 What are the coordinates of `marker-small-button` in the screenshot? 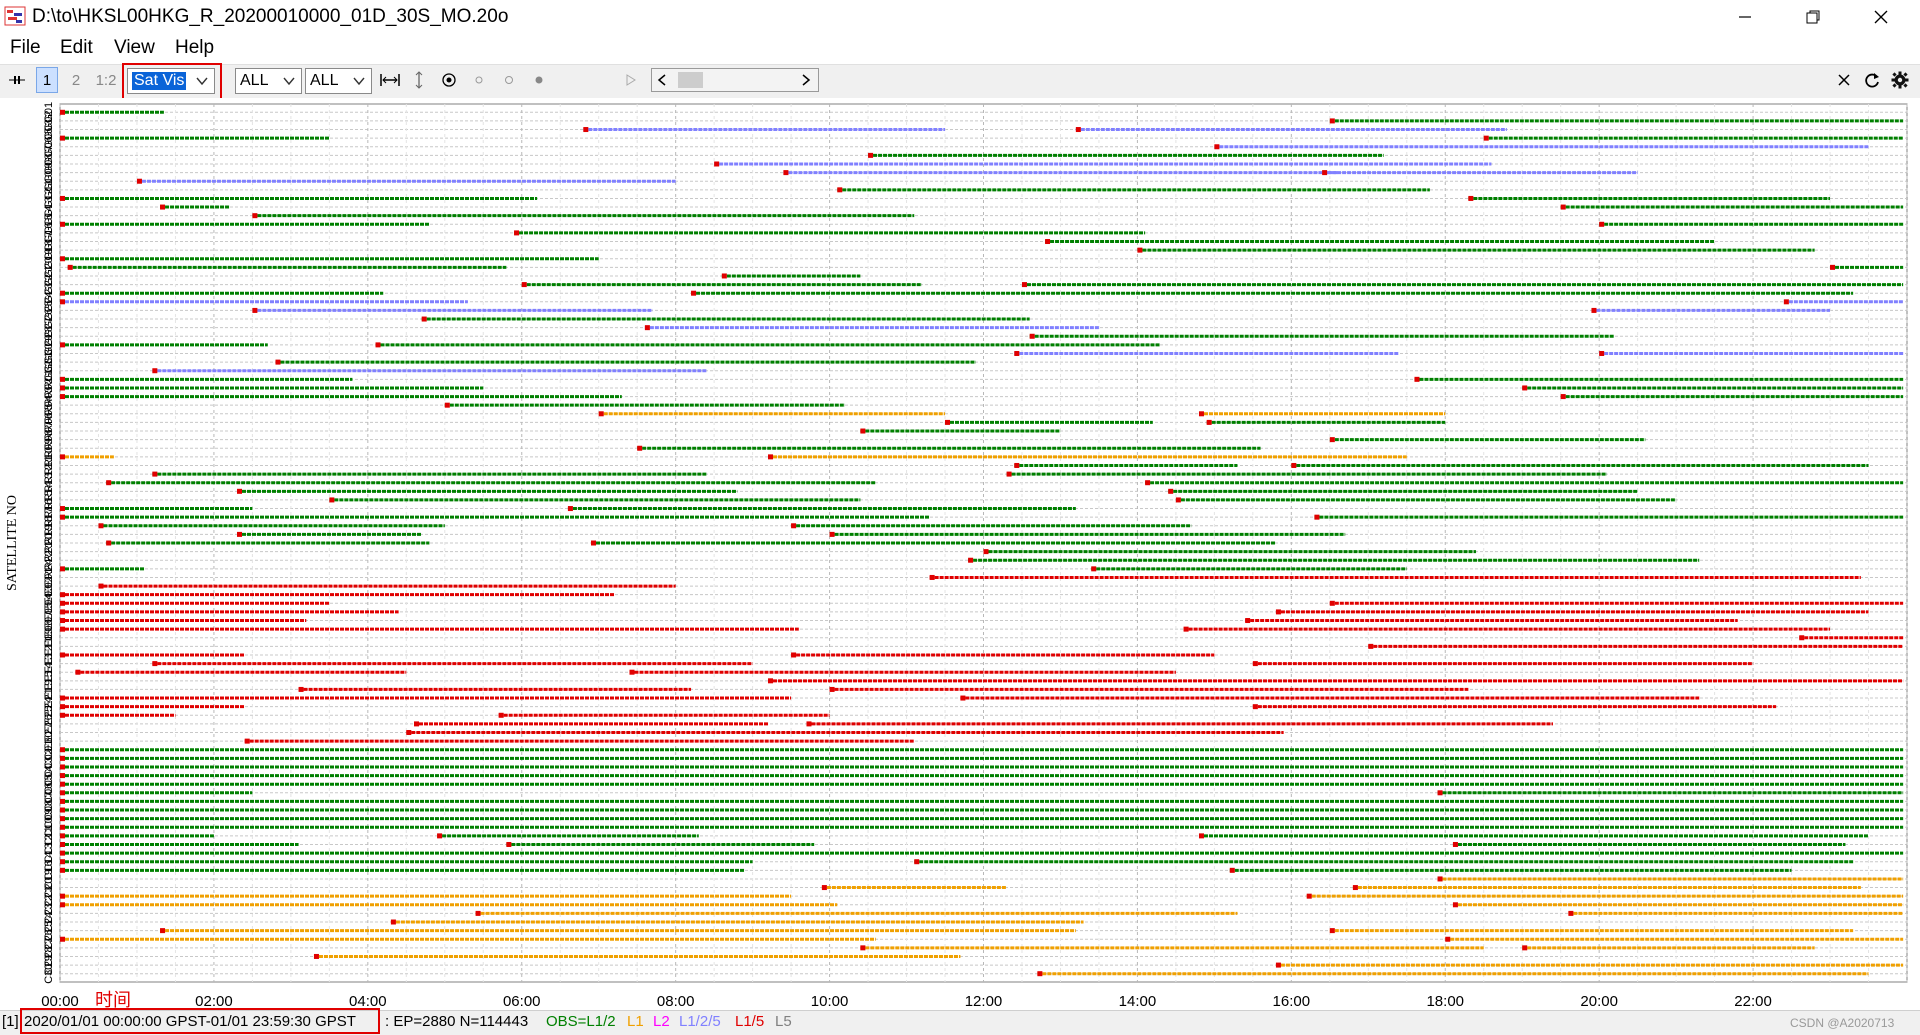 It's located at (479, 80).